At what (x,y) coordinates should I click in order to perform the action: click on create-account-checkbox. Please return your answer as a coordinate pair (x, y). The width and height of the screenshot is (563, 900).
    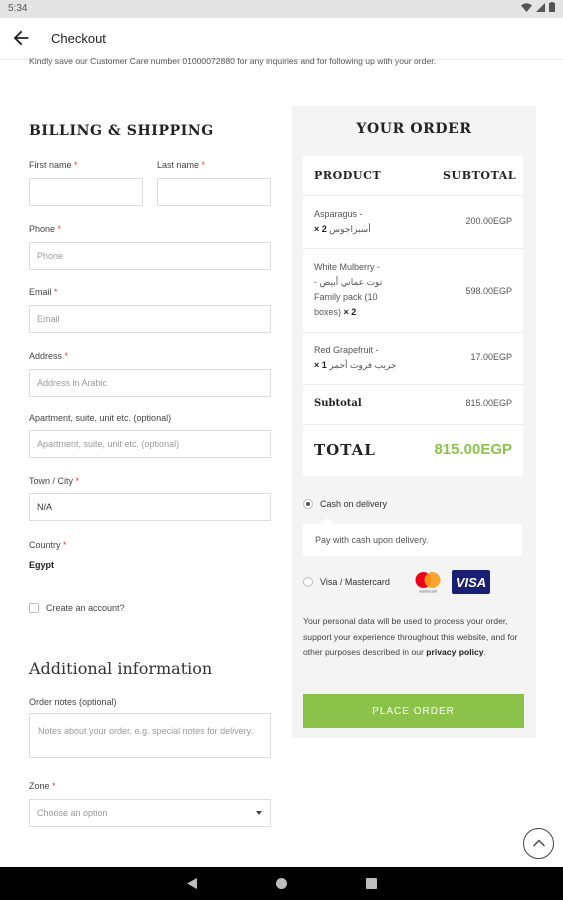
    Looking at the image, I should click on (34, 608).